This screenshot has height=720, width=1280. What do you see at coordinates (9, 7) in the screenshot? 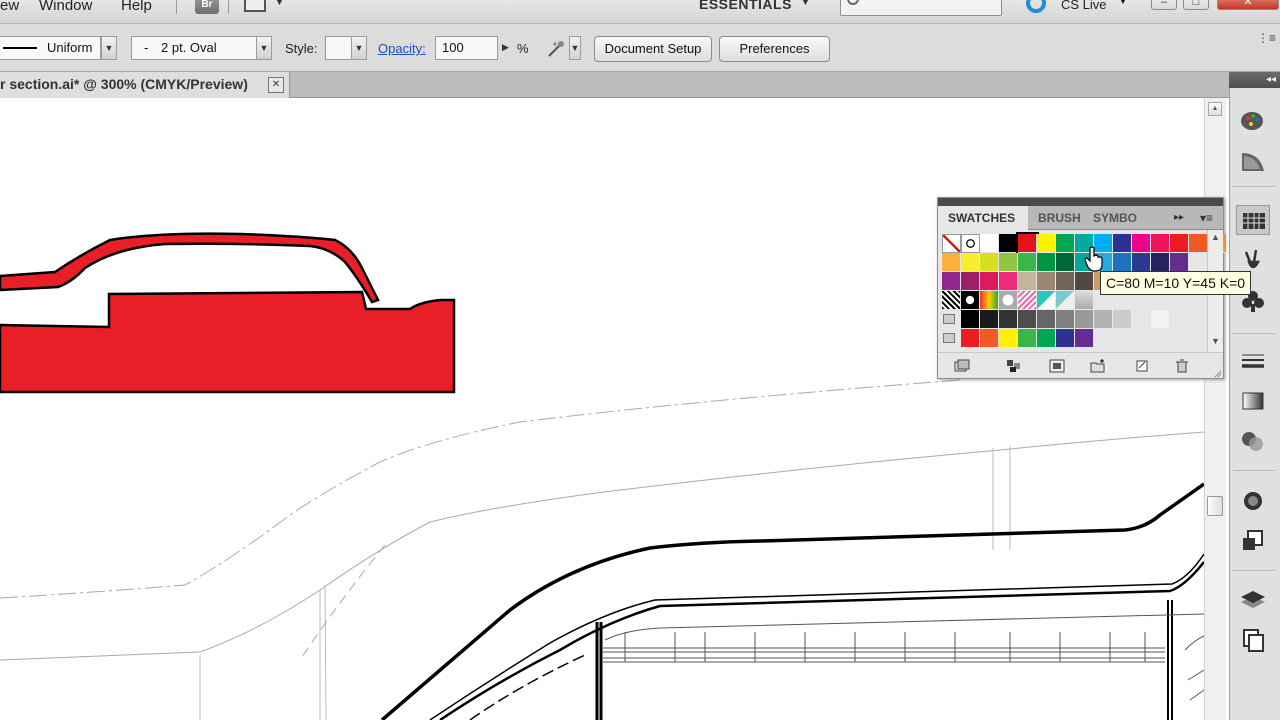
I see `menu-view: ew` at bounding box center [9, 7].